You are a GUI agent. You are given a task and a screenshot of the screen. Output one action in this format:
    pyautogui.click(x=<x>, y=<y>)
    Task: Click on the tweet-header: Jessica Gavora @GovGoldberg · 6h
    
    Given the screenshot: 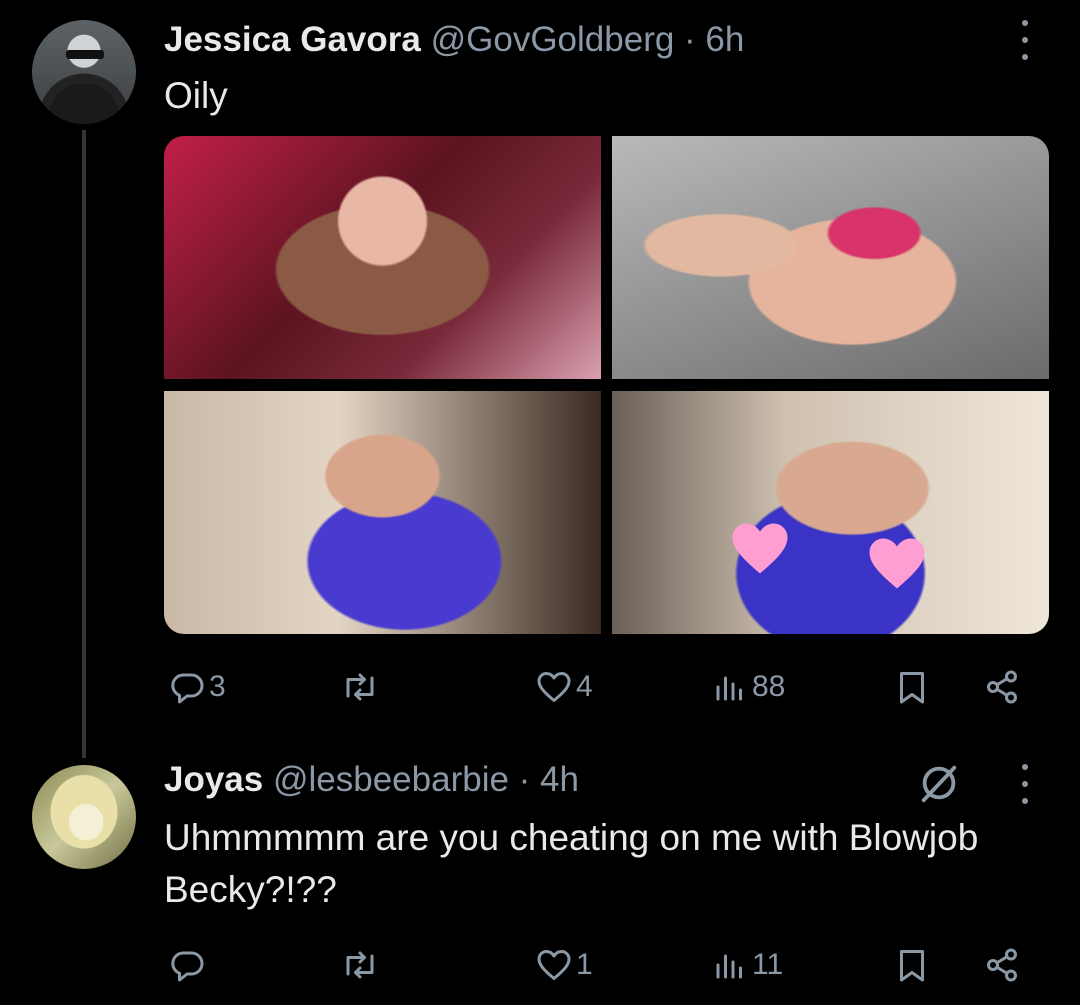 What is the action you would take?
    pyautogui.click(x=454, y=40)
    